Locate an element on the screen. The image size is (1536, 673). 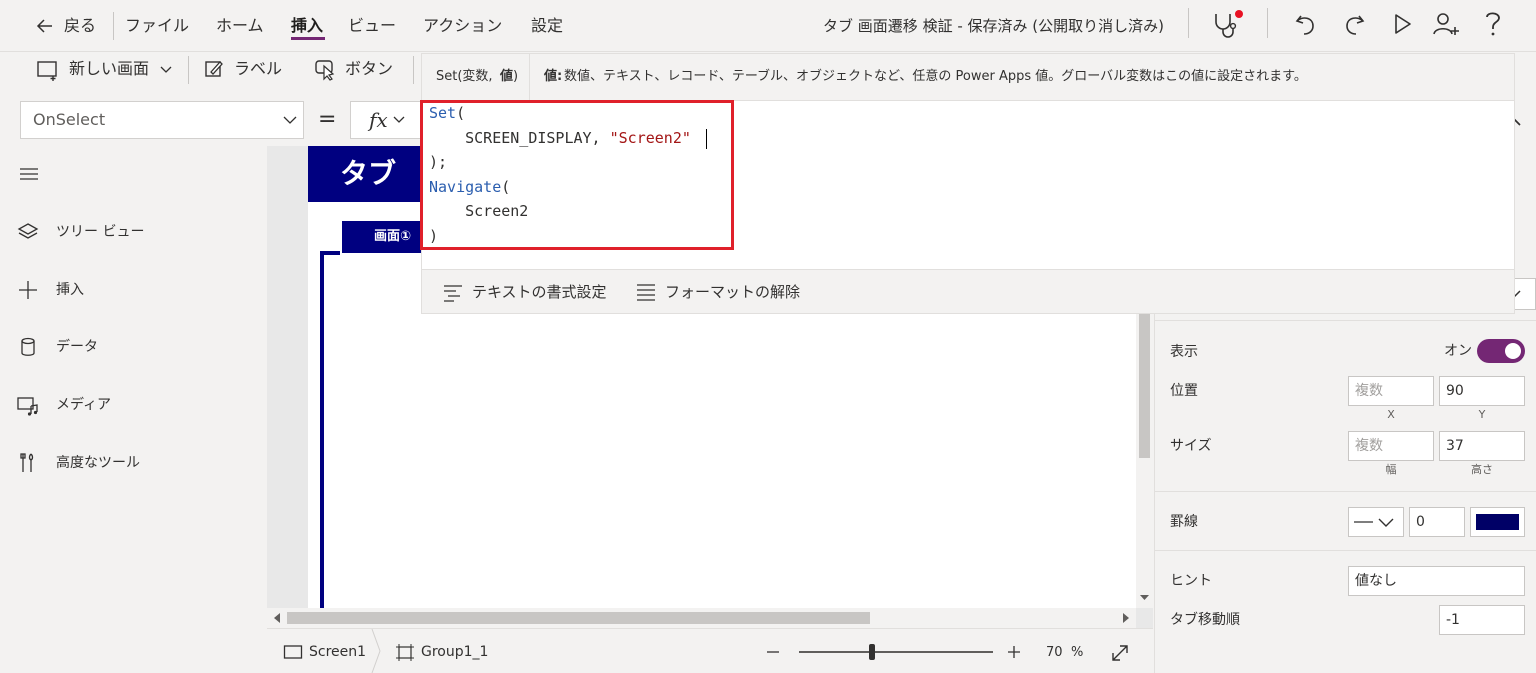
signature-current-param: 値 is located at coordinates (507, 76).